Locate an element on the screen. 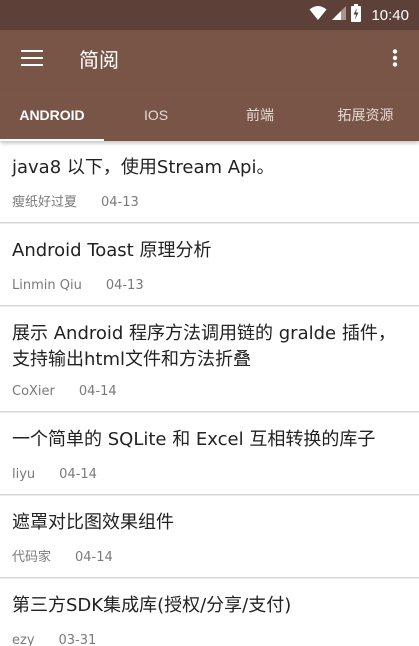 The width and height of the screenshot is (419, 646). tab-bar: ANDROID IOS 前端 拓展资源 is located at coordinates (209, 115).